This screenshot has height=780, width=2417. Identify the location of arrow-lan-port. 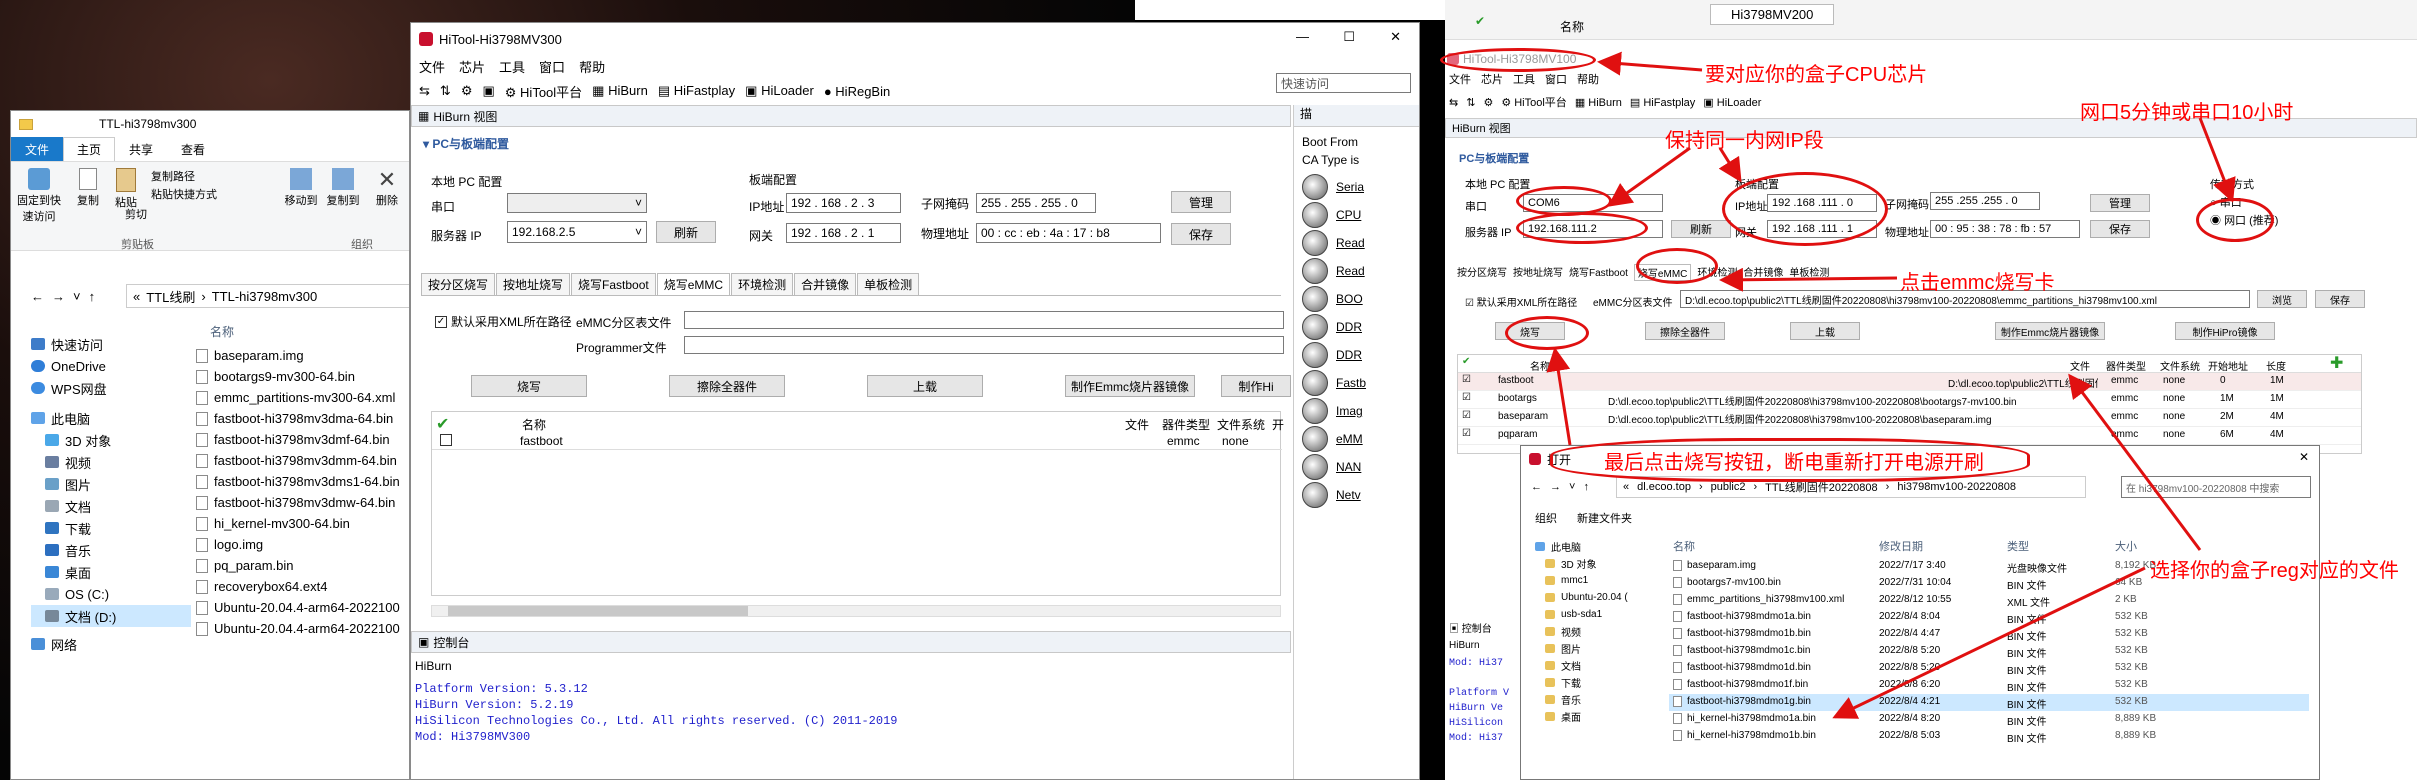
(1649, 176).